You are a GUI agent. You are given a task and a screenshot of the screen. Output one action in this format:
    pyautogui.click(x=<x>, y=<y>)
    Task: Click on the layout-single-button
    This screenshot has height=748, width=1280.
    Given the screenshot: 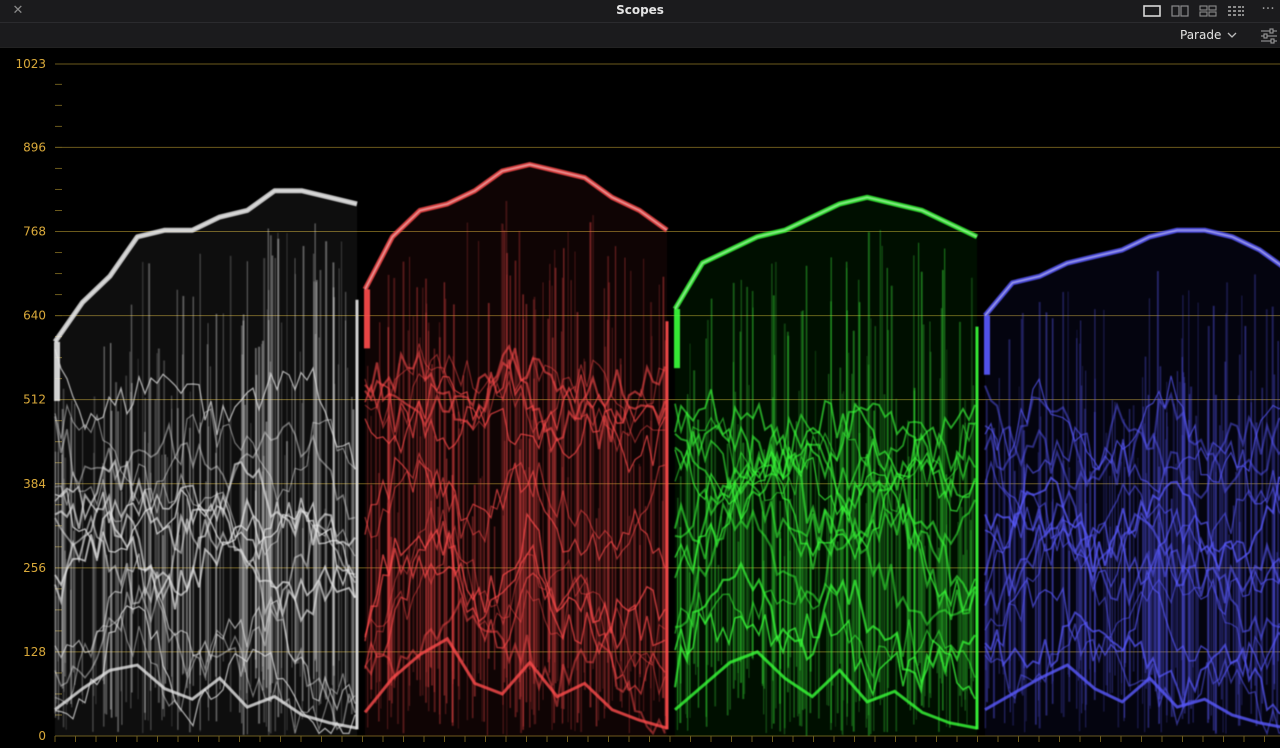 What is the action you would take?
    pyautogui.click(x=1152, y=11)
    